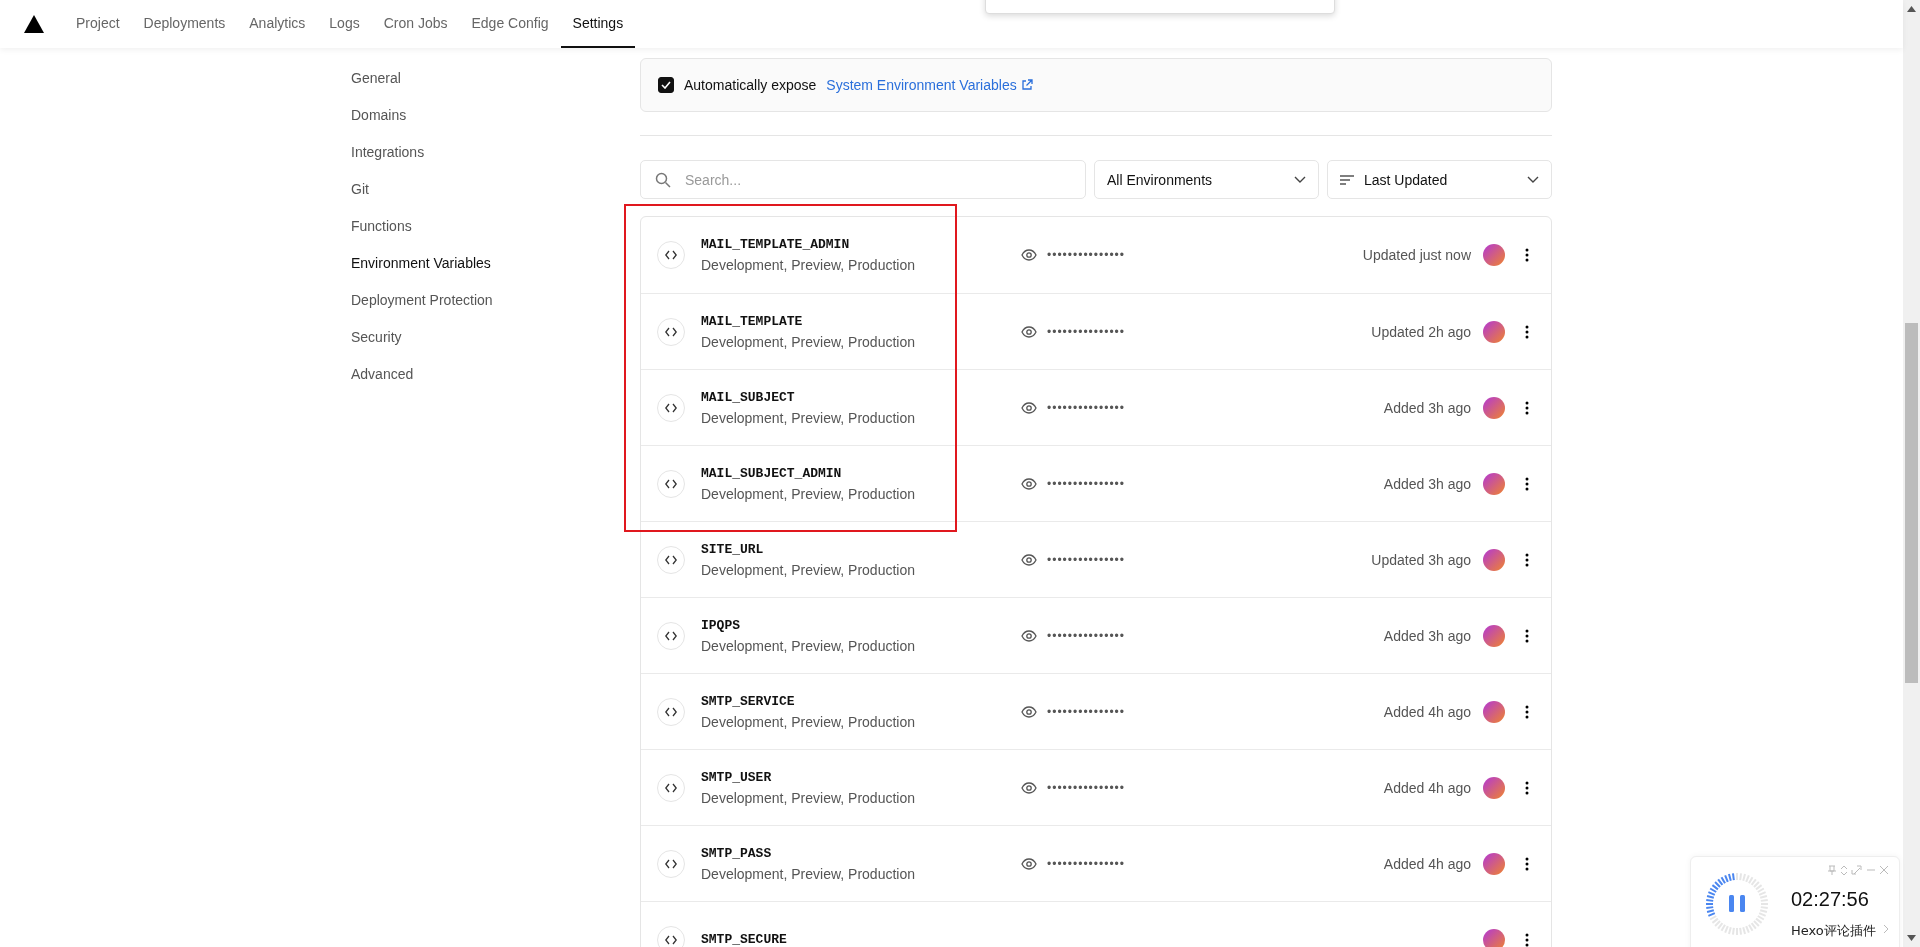  I want to click on checkmark-icon, so click(666, 85).